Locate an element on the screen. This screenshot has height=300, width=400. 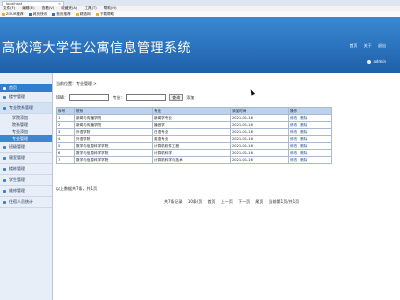
favorite-link: 网页快讯 is located at coordinates (37, 14).